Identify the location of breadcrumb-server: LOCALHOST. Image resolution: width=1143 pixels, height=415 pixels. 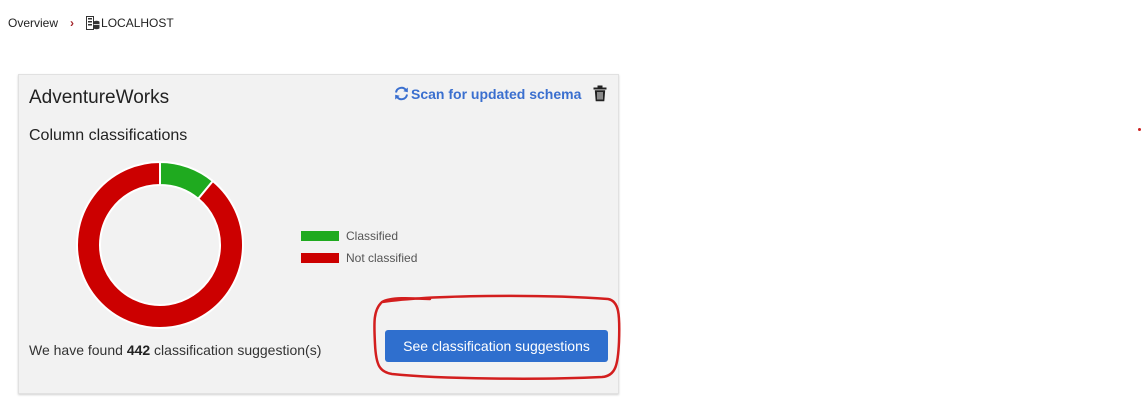
(137, 23).